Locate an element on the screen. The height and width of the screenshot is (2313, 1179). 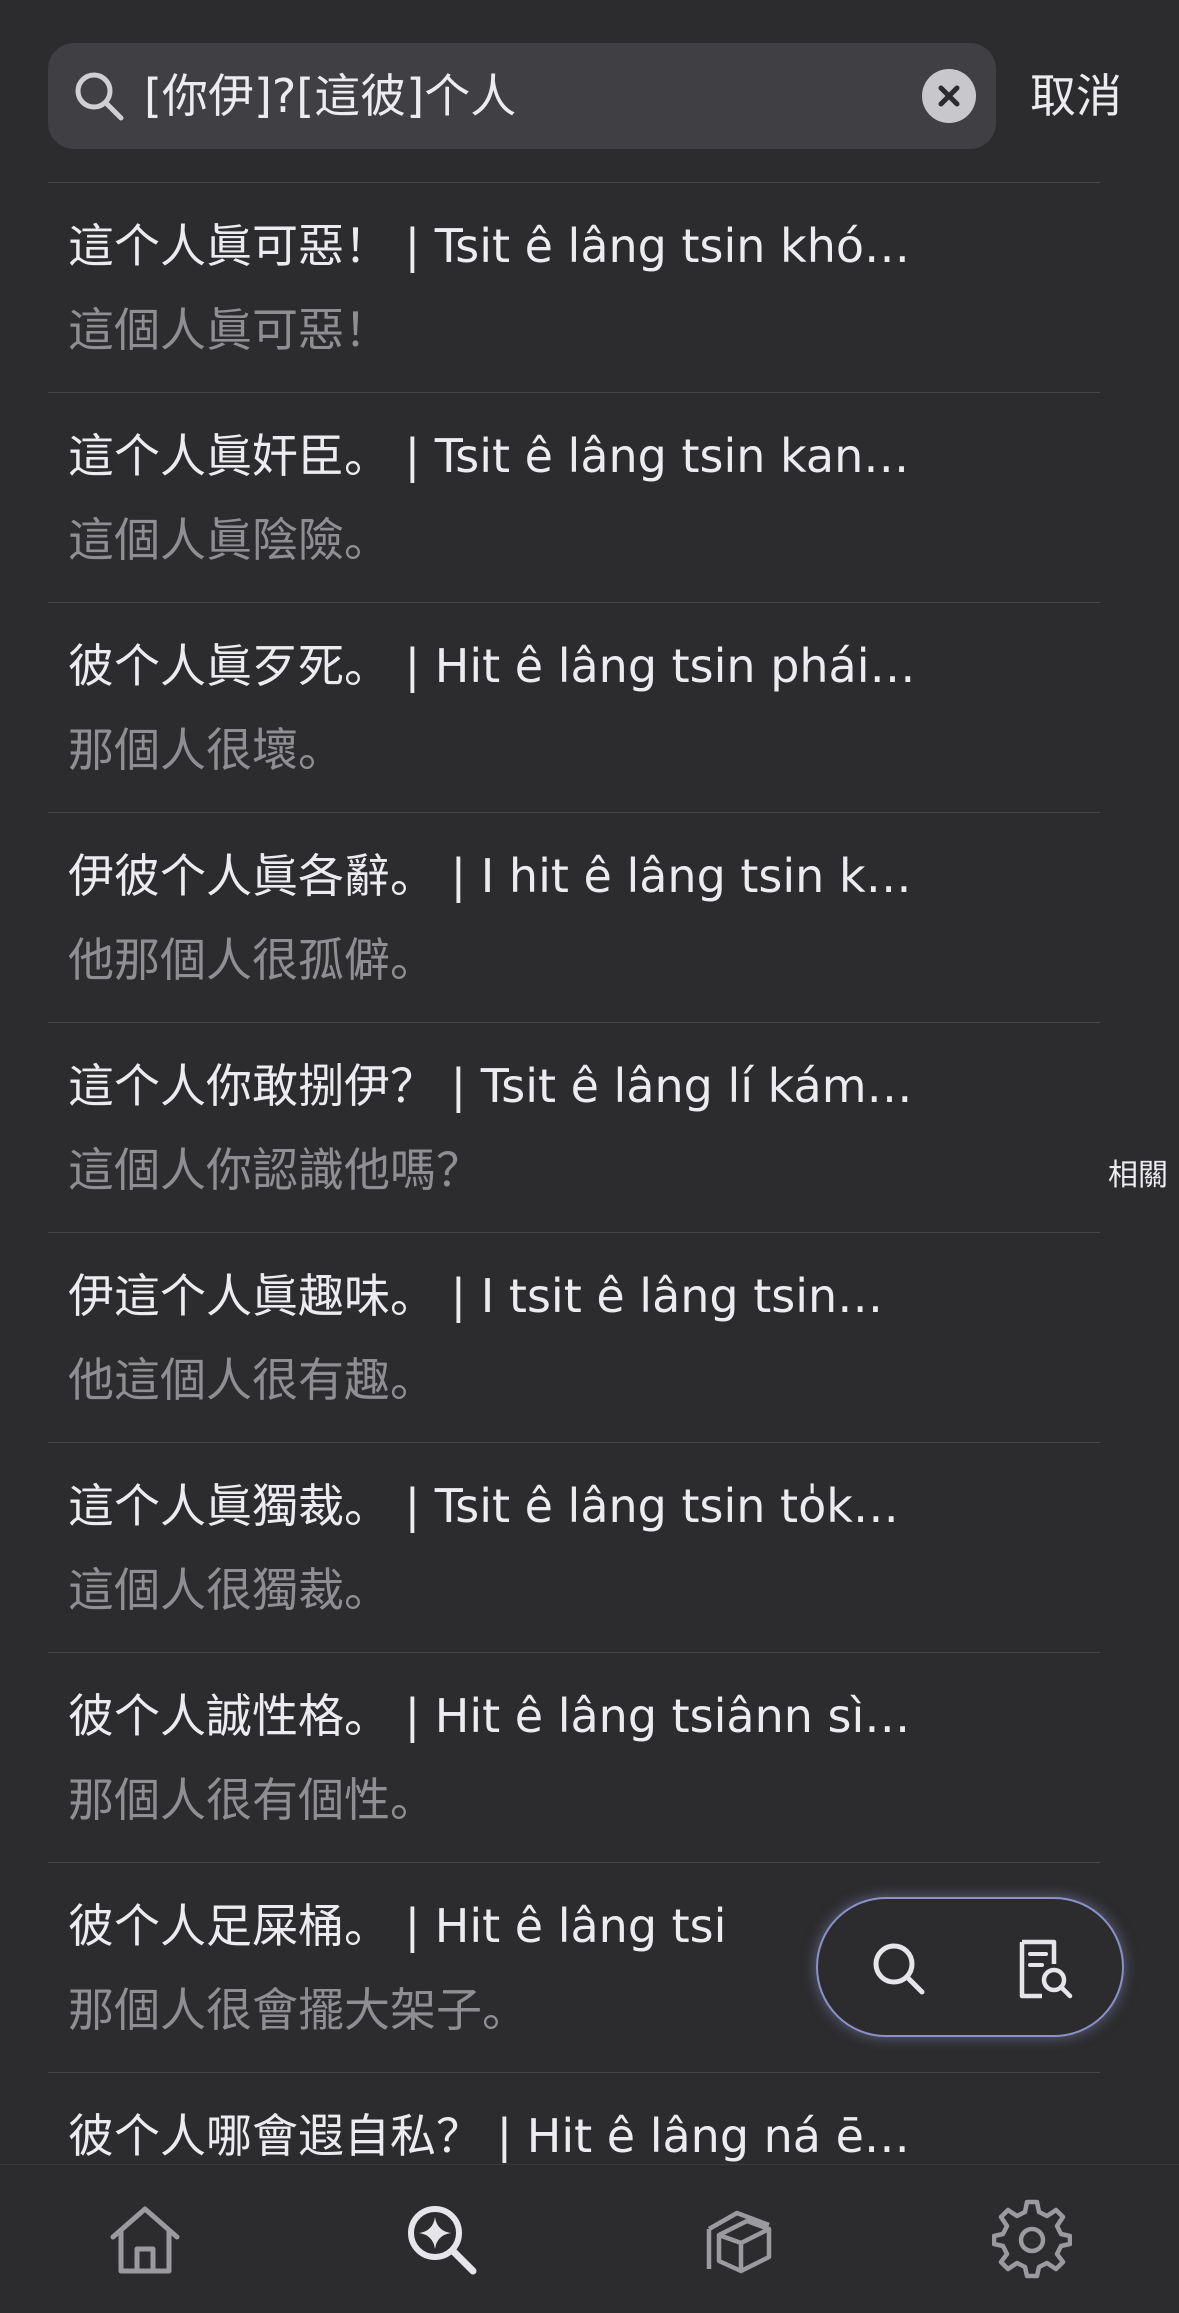
nav-library is located at coordinates (737, 2239).